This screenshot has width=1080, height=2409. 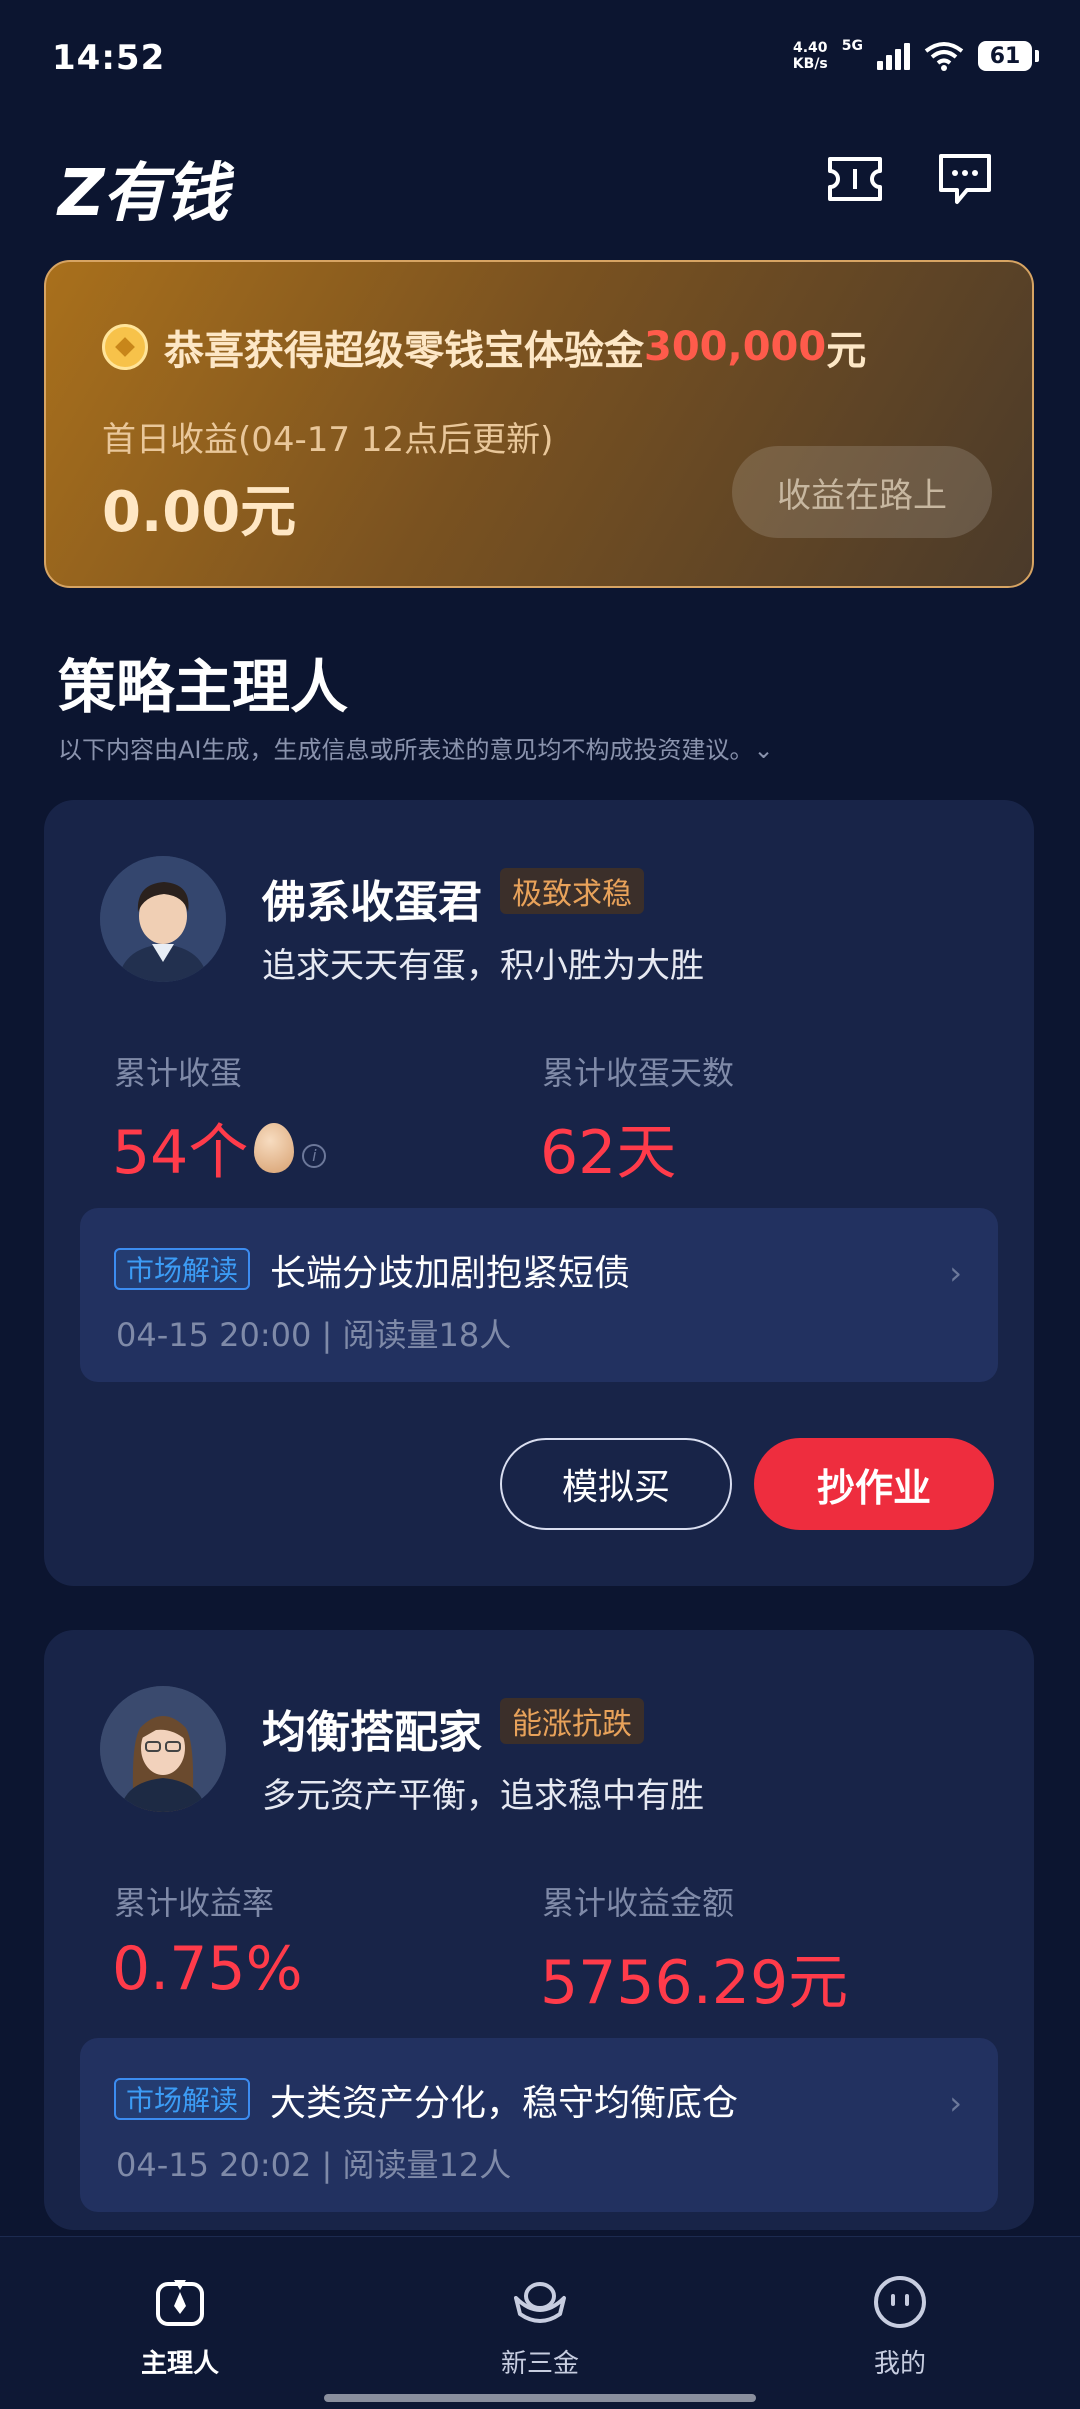 I want to click on ingot-icon, so click(x=540, y=2302).